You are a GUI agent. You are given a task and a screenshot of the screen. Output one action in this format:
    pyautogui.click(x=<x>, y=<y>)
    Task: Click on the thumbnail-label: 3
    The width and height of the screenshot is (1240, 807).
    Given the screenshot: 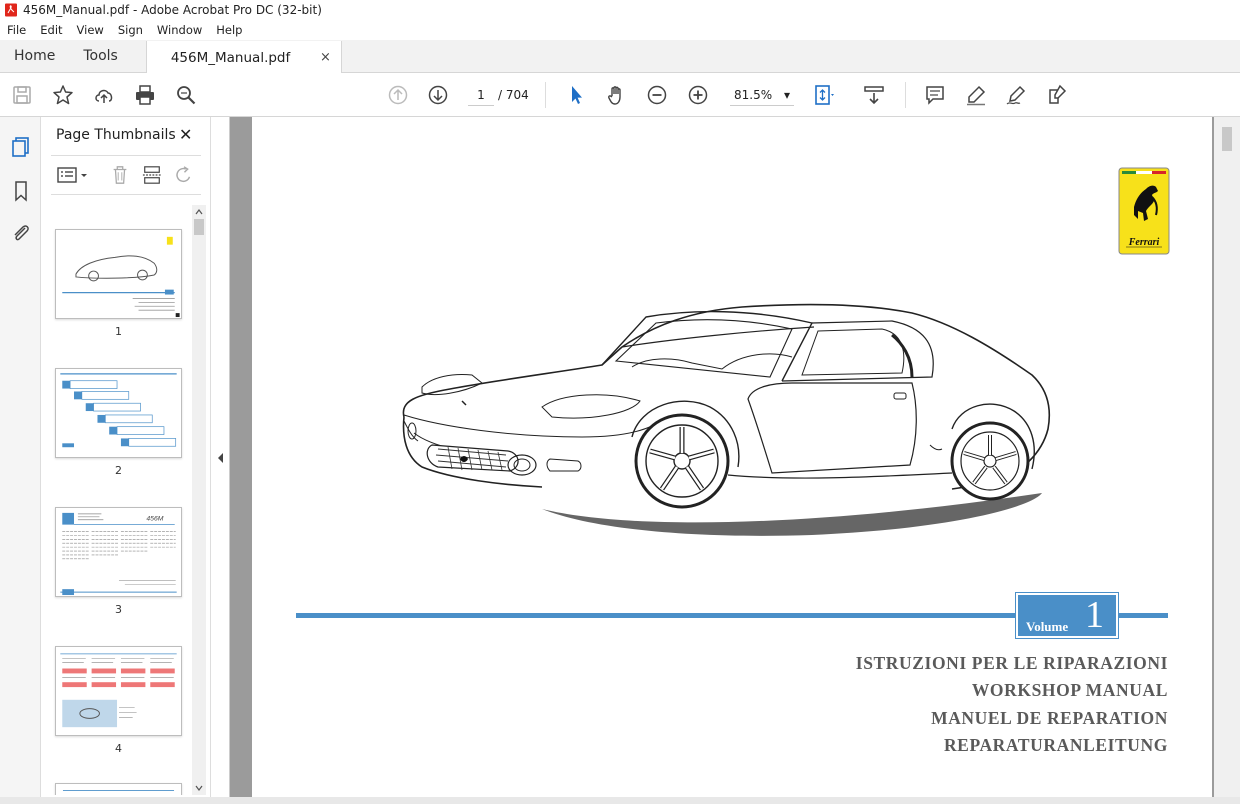 What is the action you would take?
    pyautogui.click(x=118, y=609)
    